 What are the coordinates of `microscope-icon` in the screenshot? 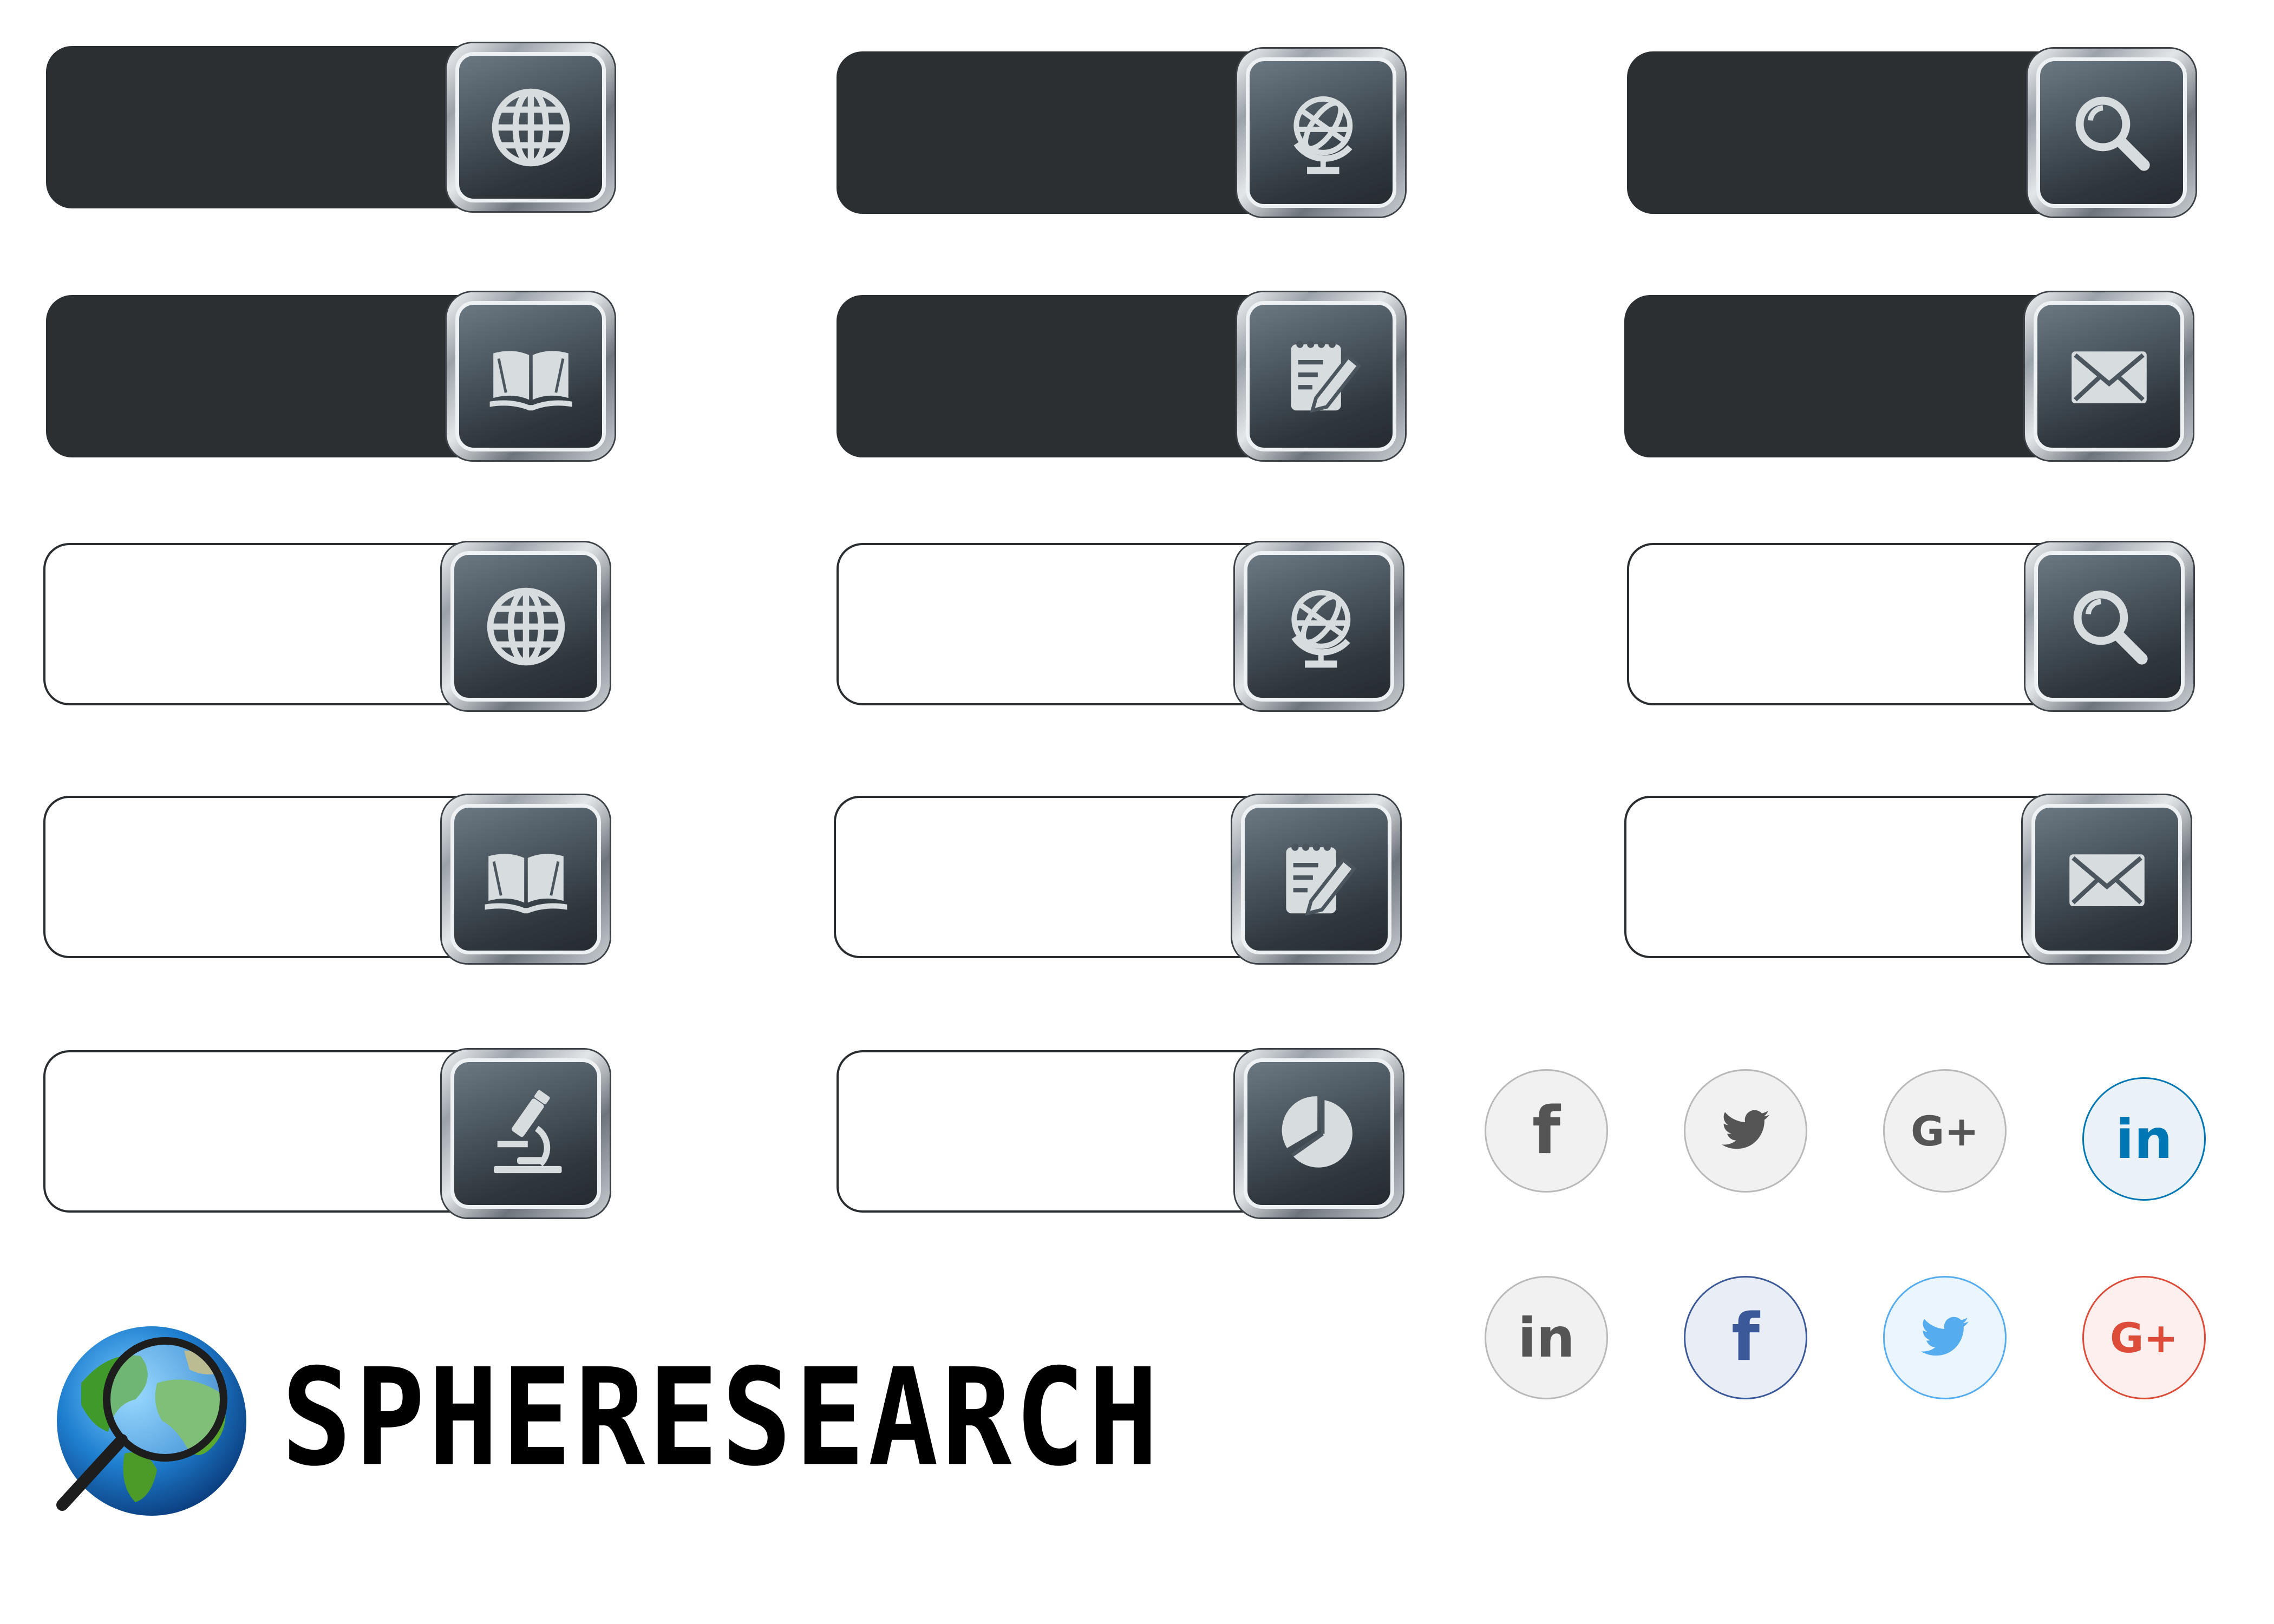 It's located at (527, 1131).